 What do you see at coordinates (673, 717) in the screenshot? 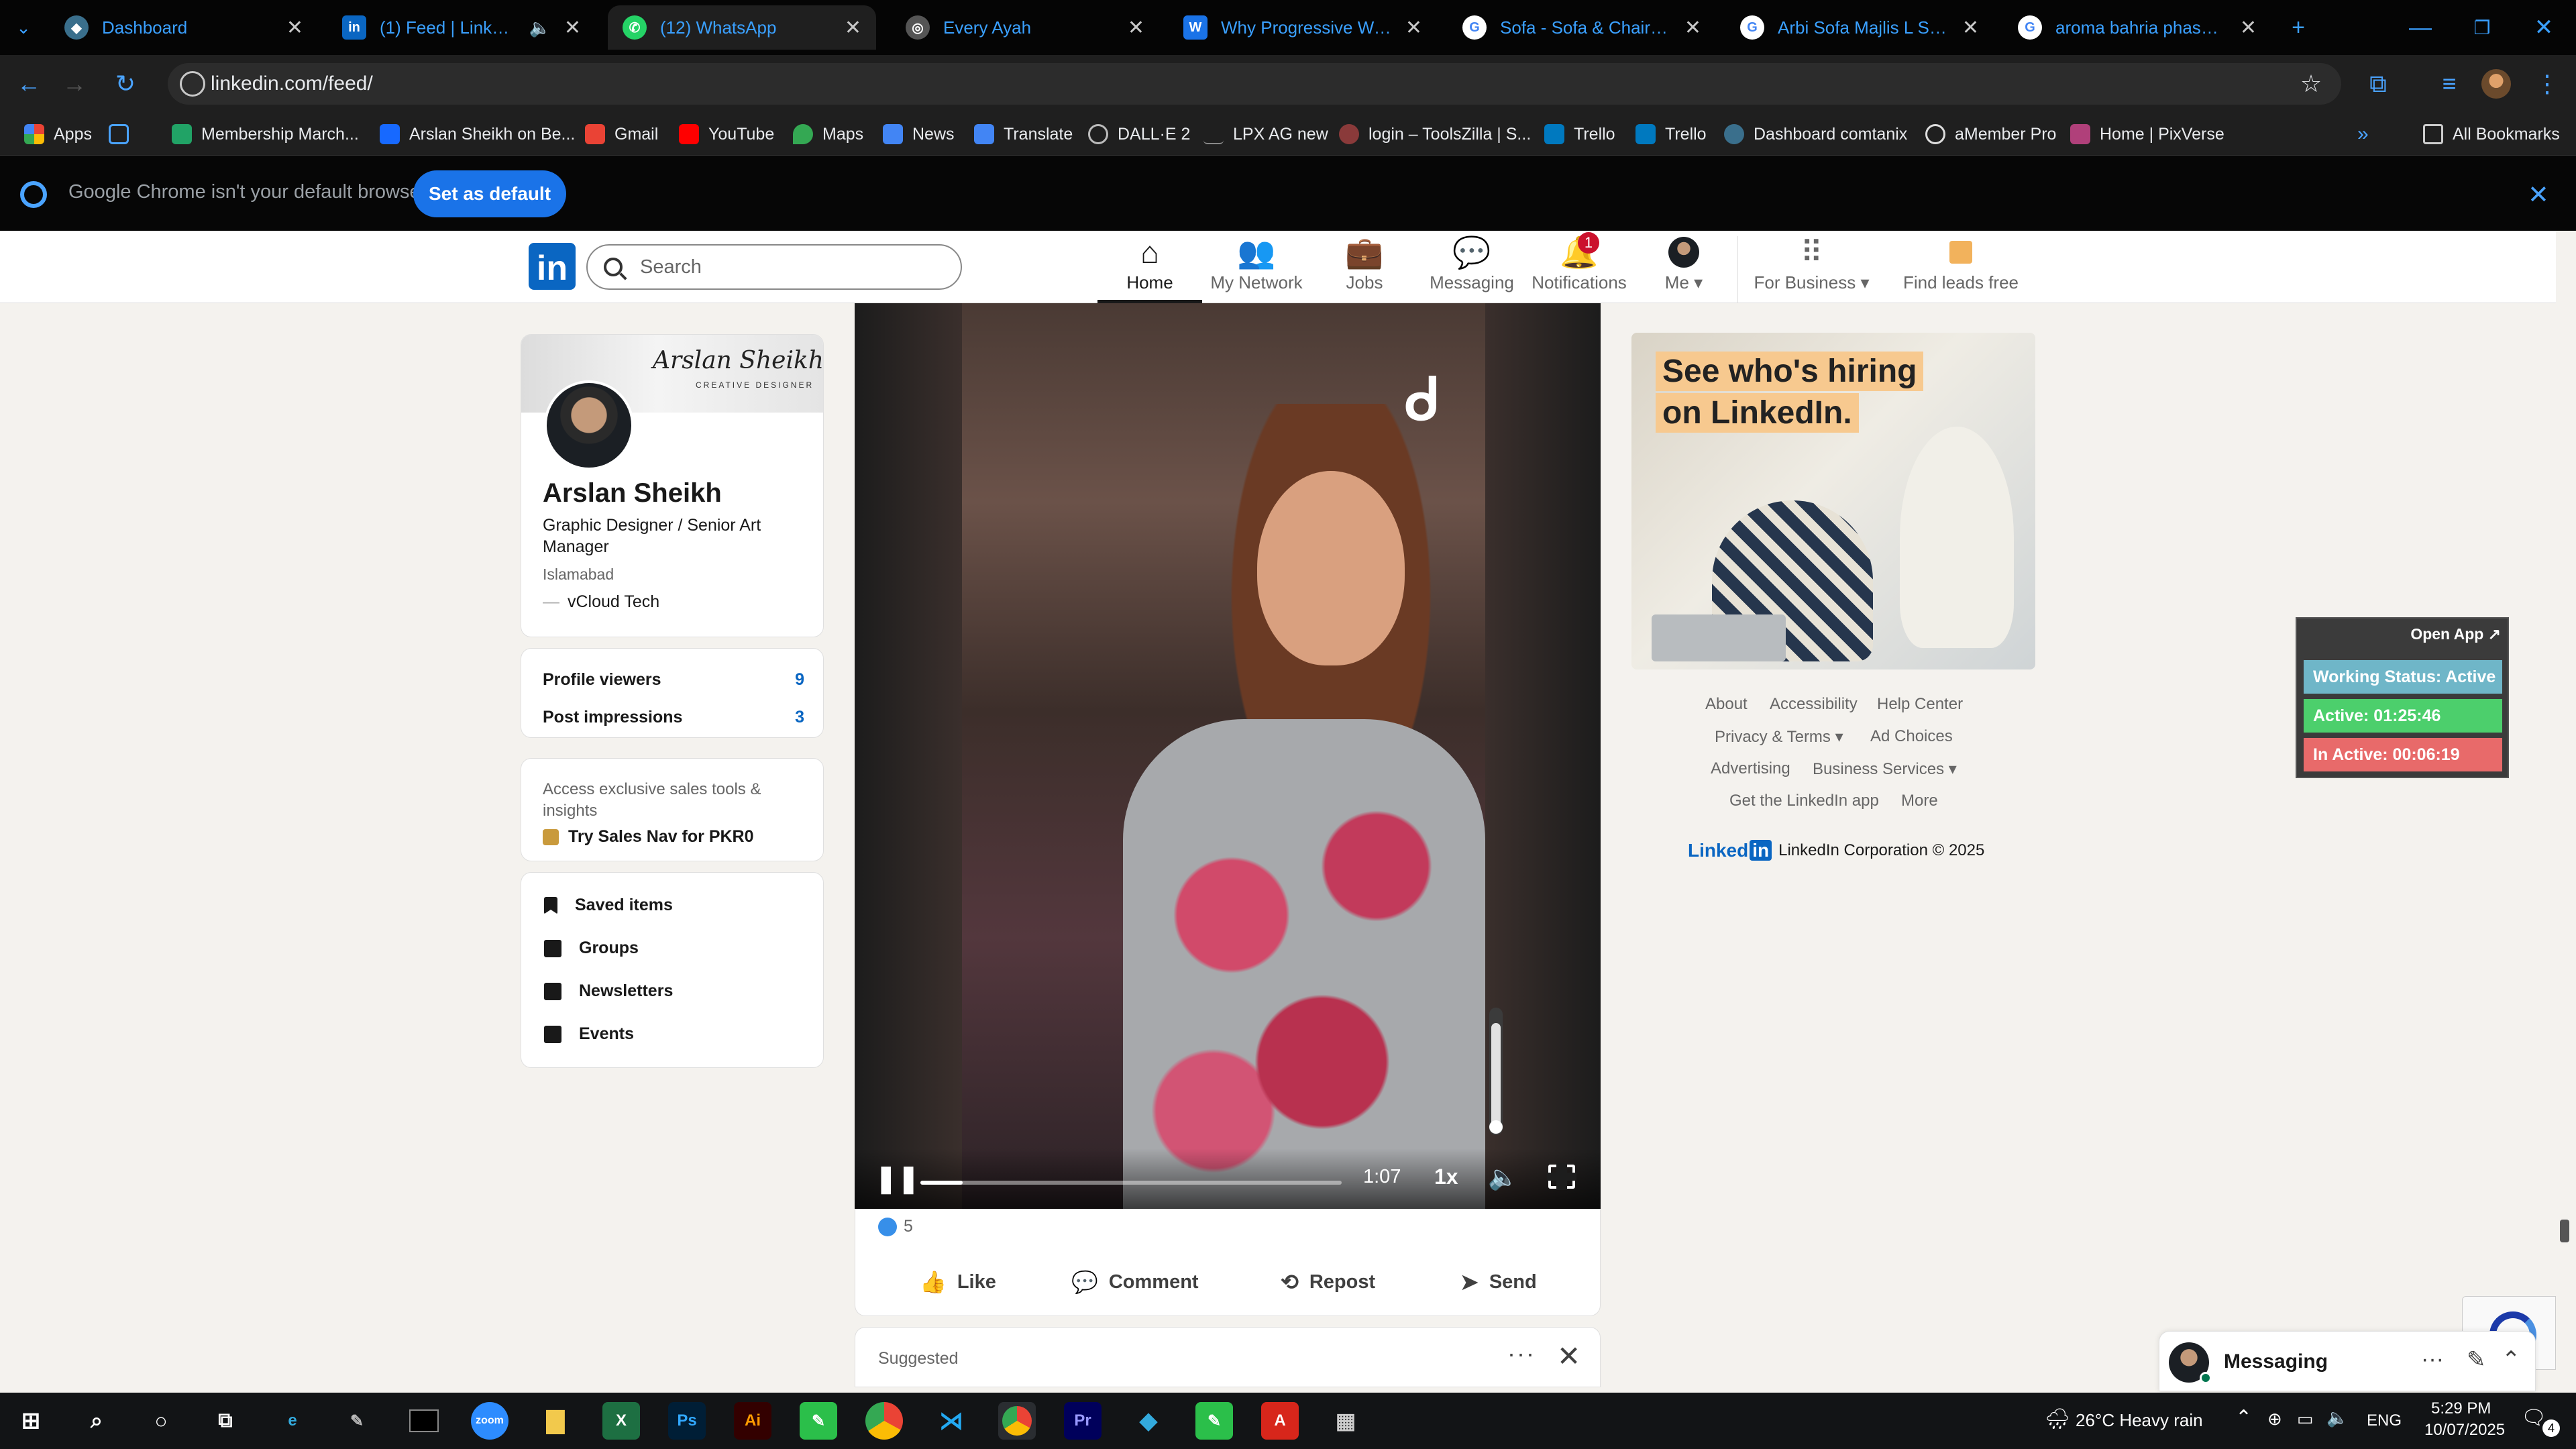
I see `stat-post-impressions: Post impressions 3` at bounding box center [673, 717].